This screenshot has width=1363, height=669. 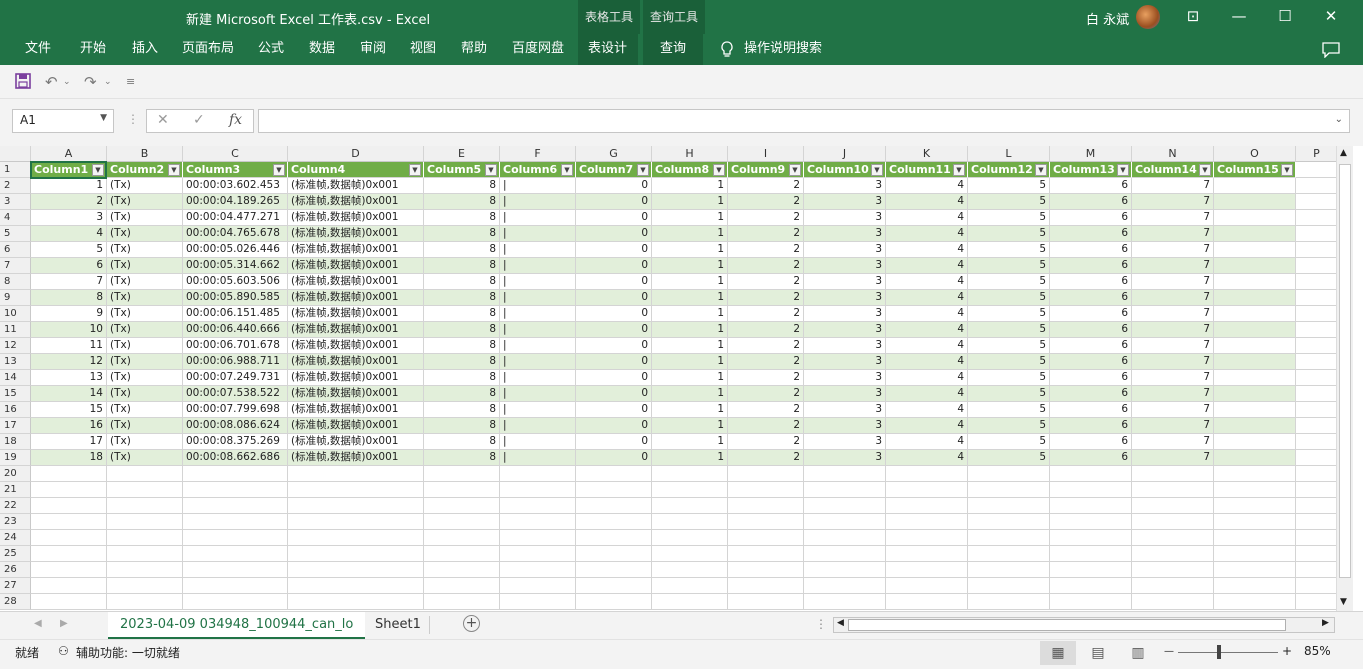 I want to click on table-cell: 16, so click(x=69, y=426).